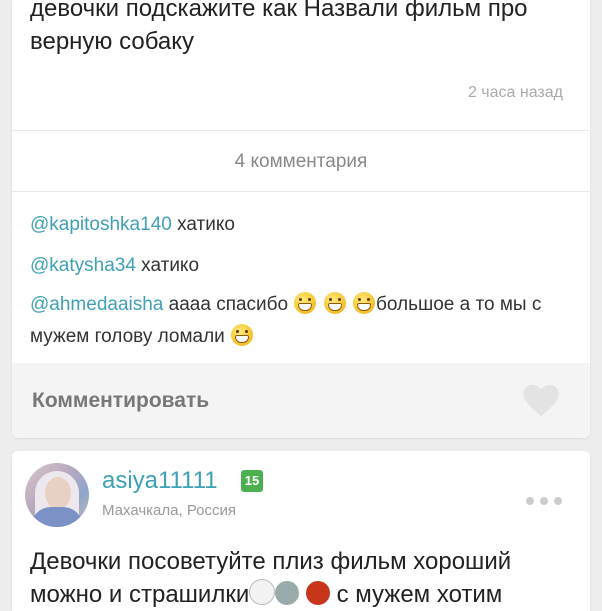  What do you see at coordinates (416, 594) in the screenshot?
I see `post-text-part: с мужем хотим` at bounding box center [416, 594].